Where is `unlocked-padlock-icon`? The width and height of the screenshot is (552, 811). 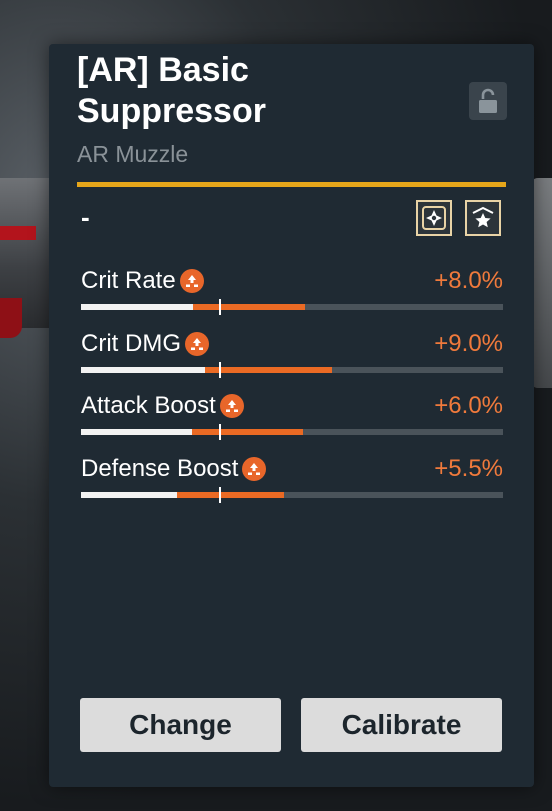
unlocked-padlock-icon is located at coordinates (488, 100).